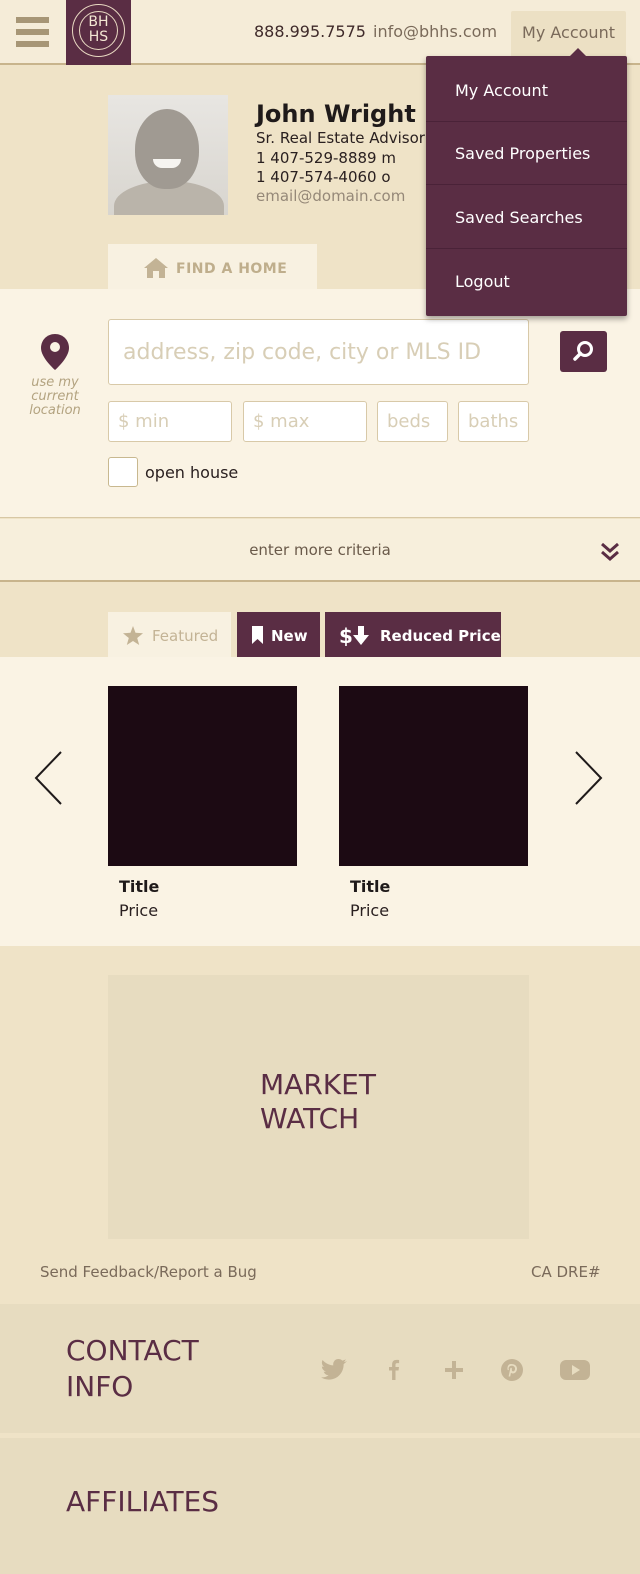  I want to click on contact-info-title: CONTACT INFO, so click(132, 1368).